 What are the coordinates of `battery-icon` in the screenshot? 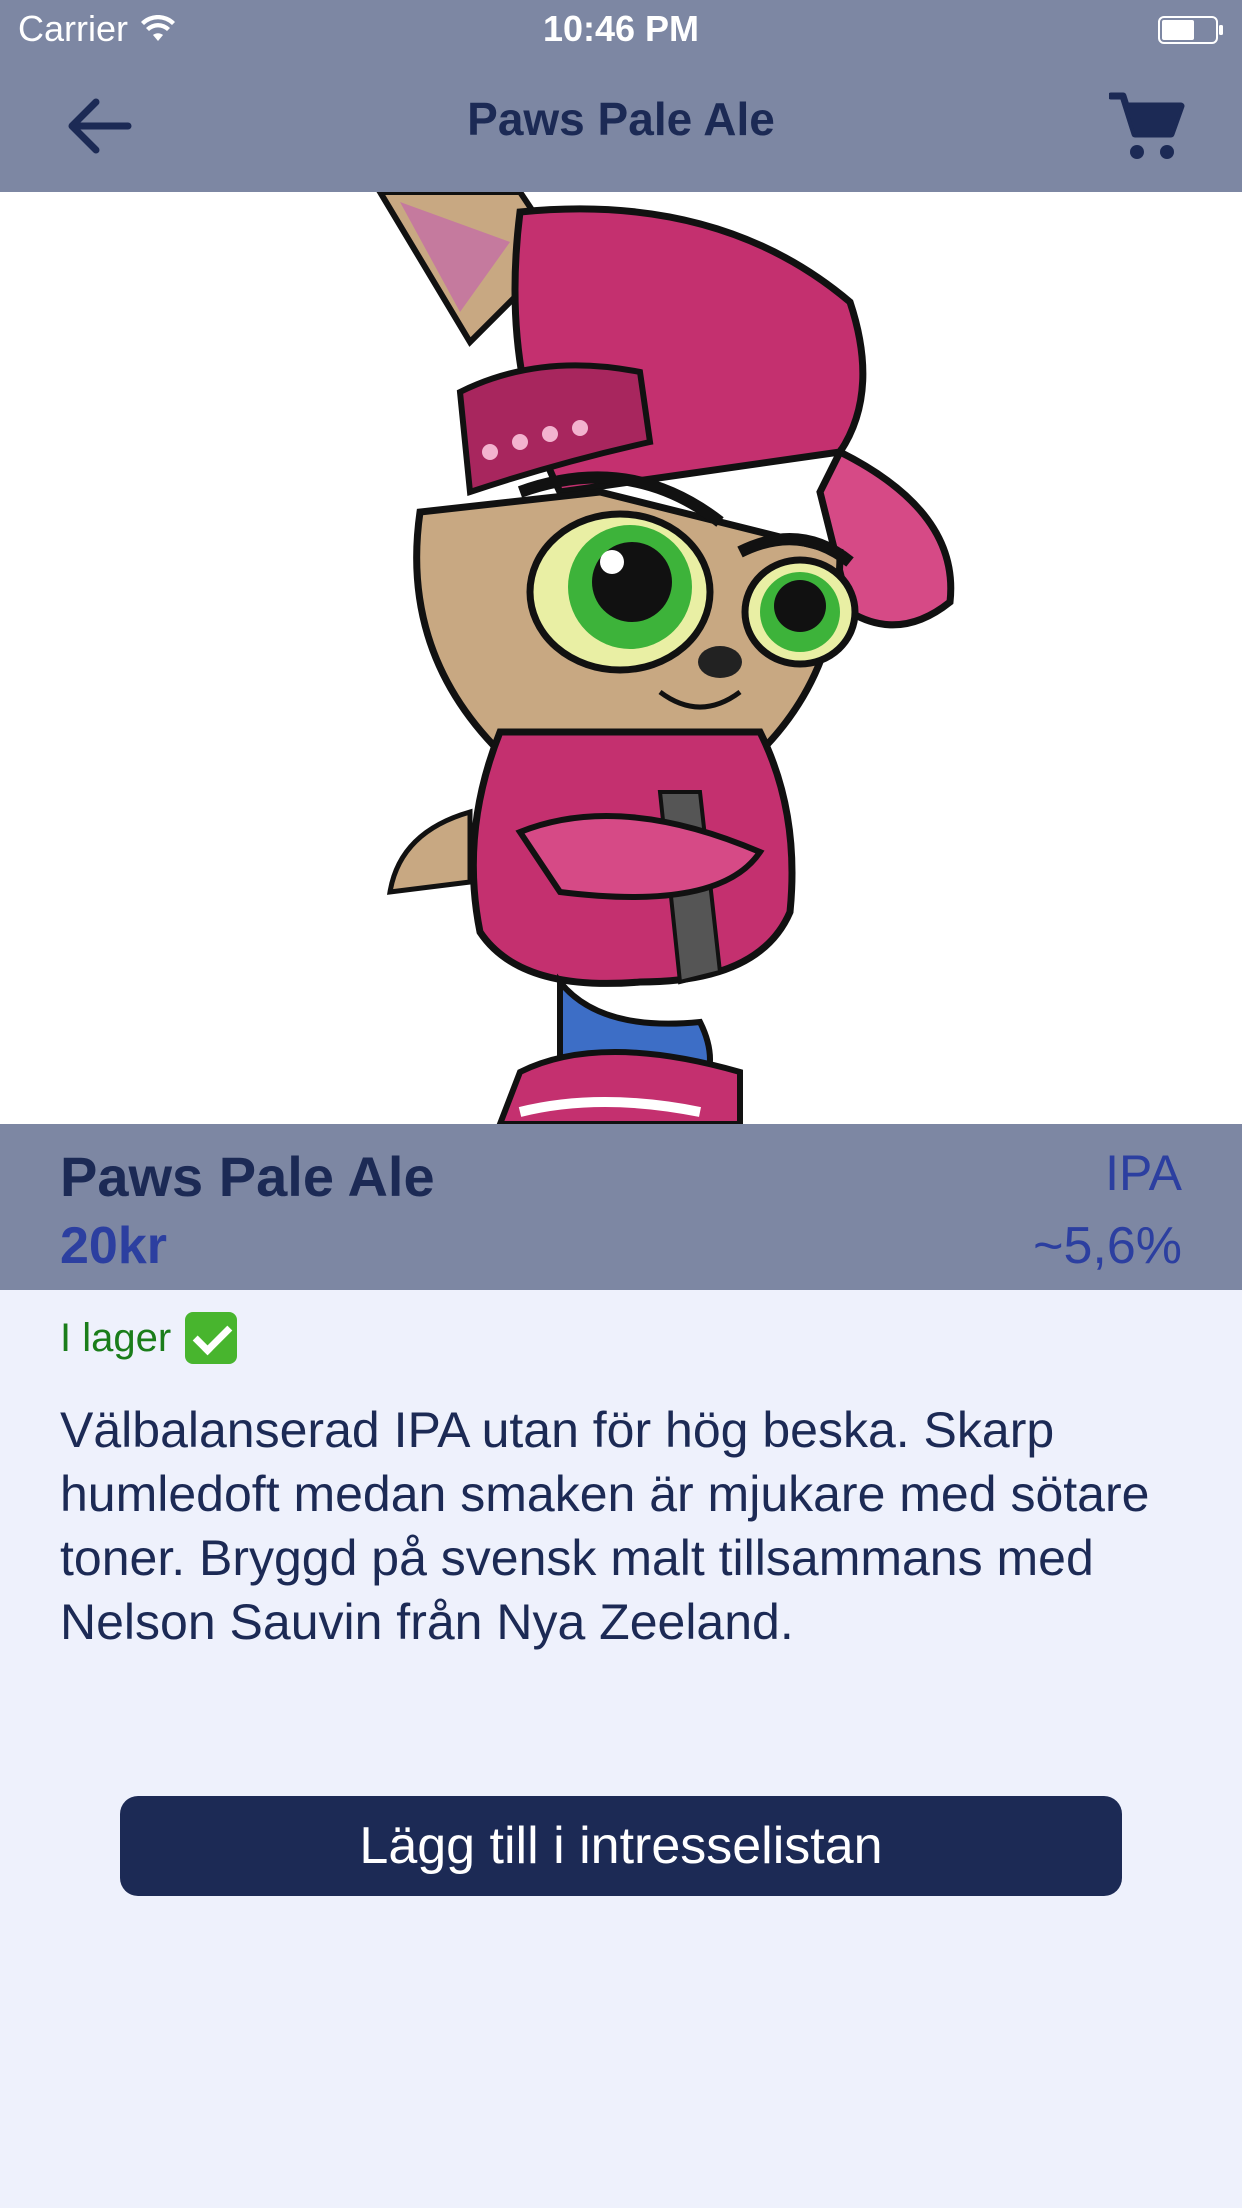 It's located at (1190, 30).